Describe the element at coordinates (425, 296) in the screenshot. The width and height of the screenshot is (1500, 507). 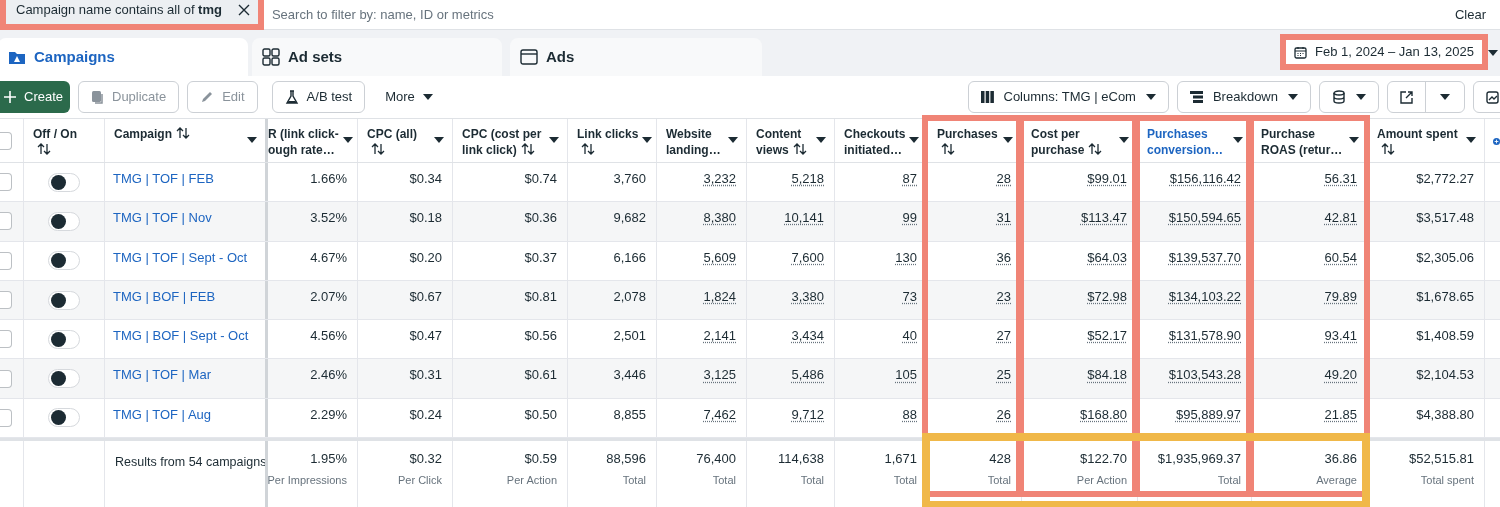
I see `table-cell-text: $0.67` at that location.